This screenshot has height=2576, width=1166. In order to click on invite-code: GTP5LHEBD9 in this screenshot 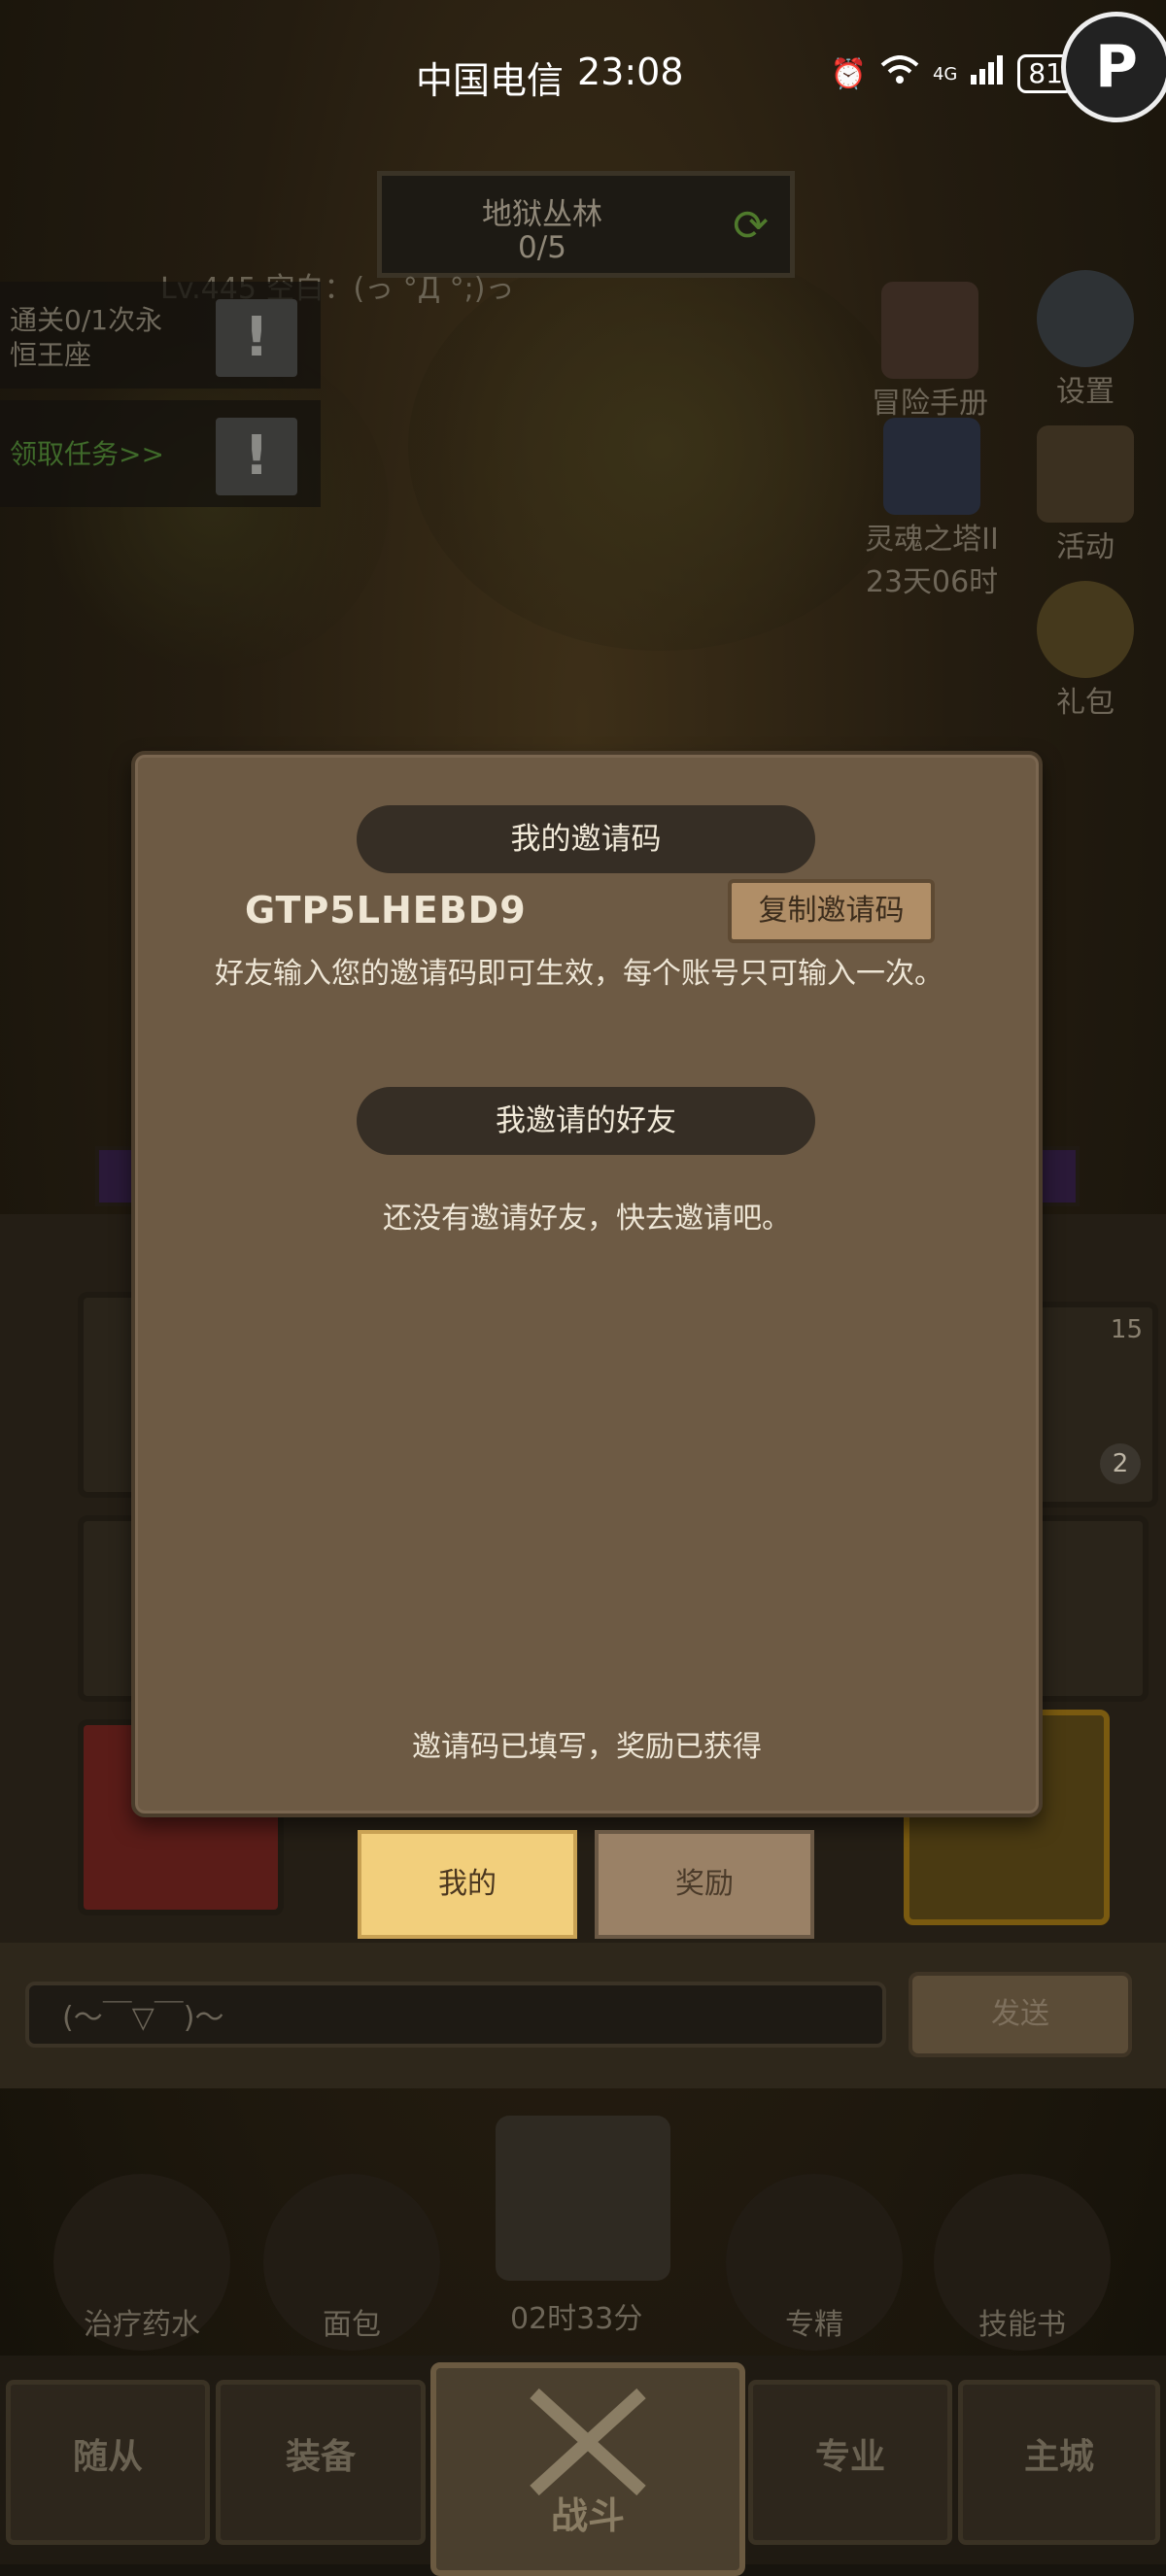, I will do `click(386, 910)`.